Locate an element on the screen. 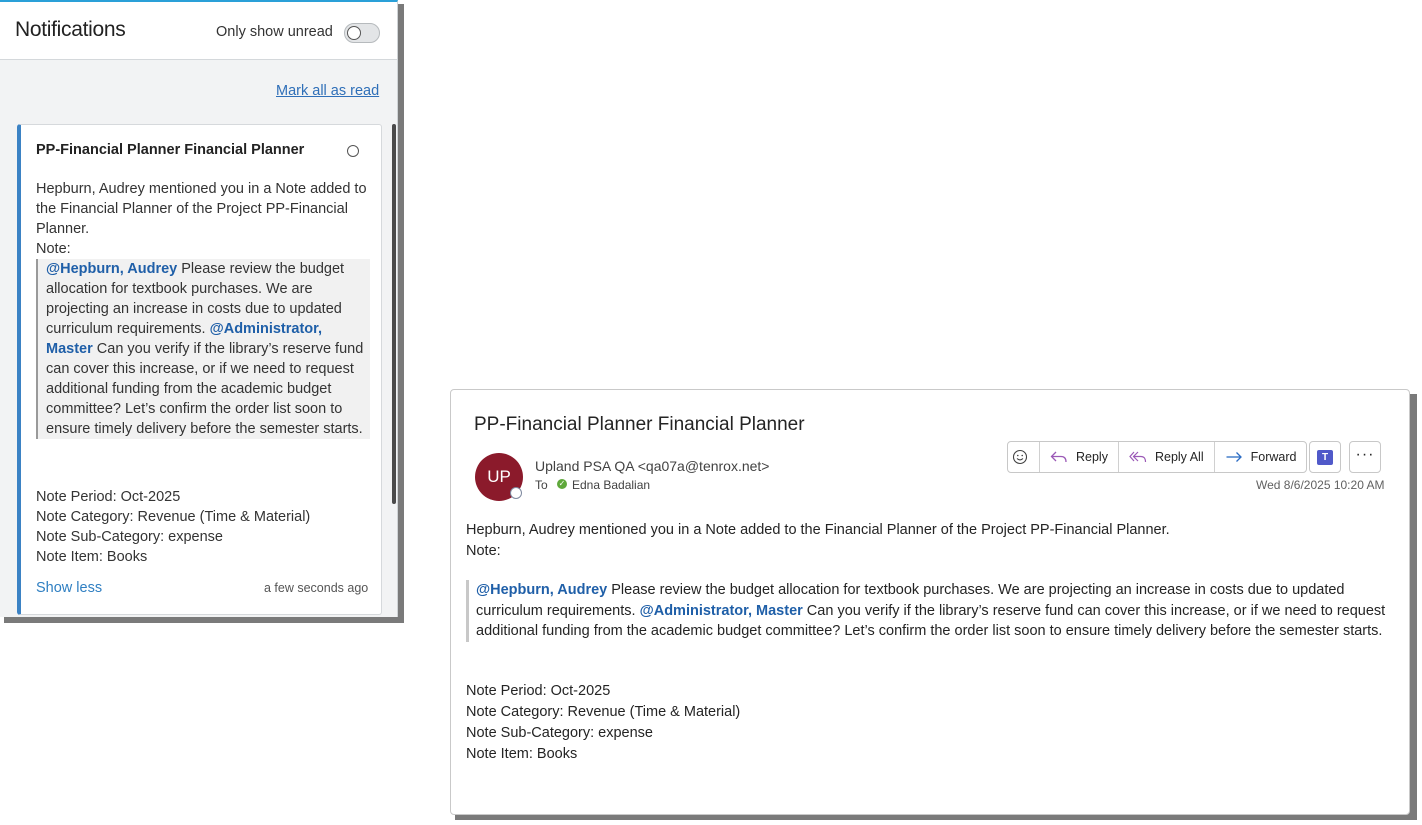 This screenshot has width=1422, height=825. notification-title: PP-Financial Planner Financial Planner is located at coordinates (170, 150).